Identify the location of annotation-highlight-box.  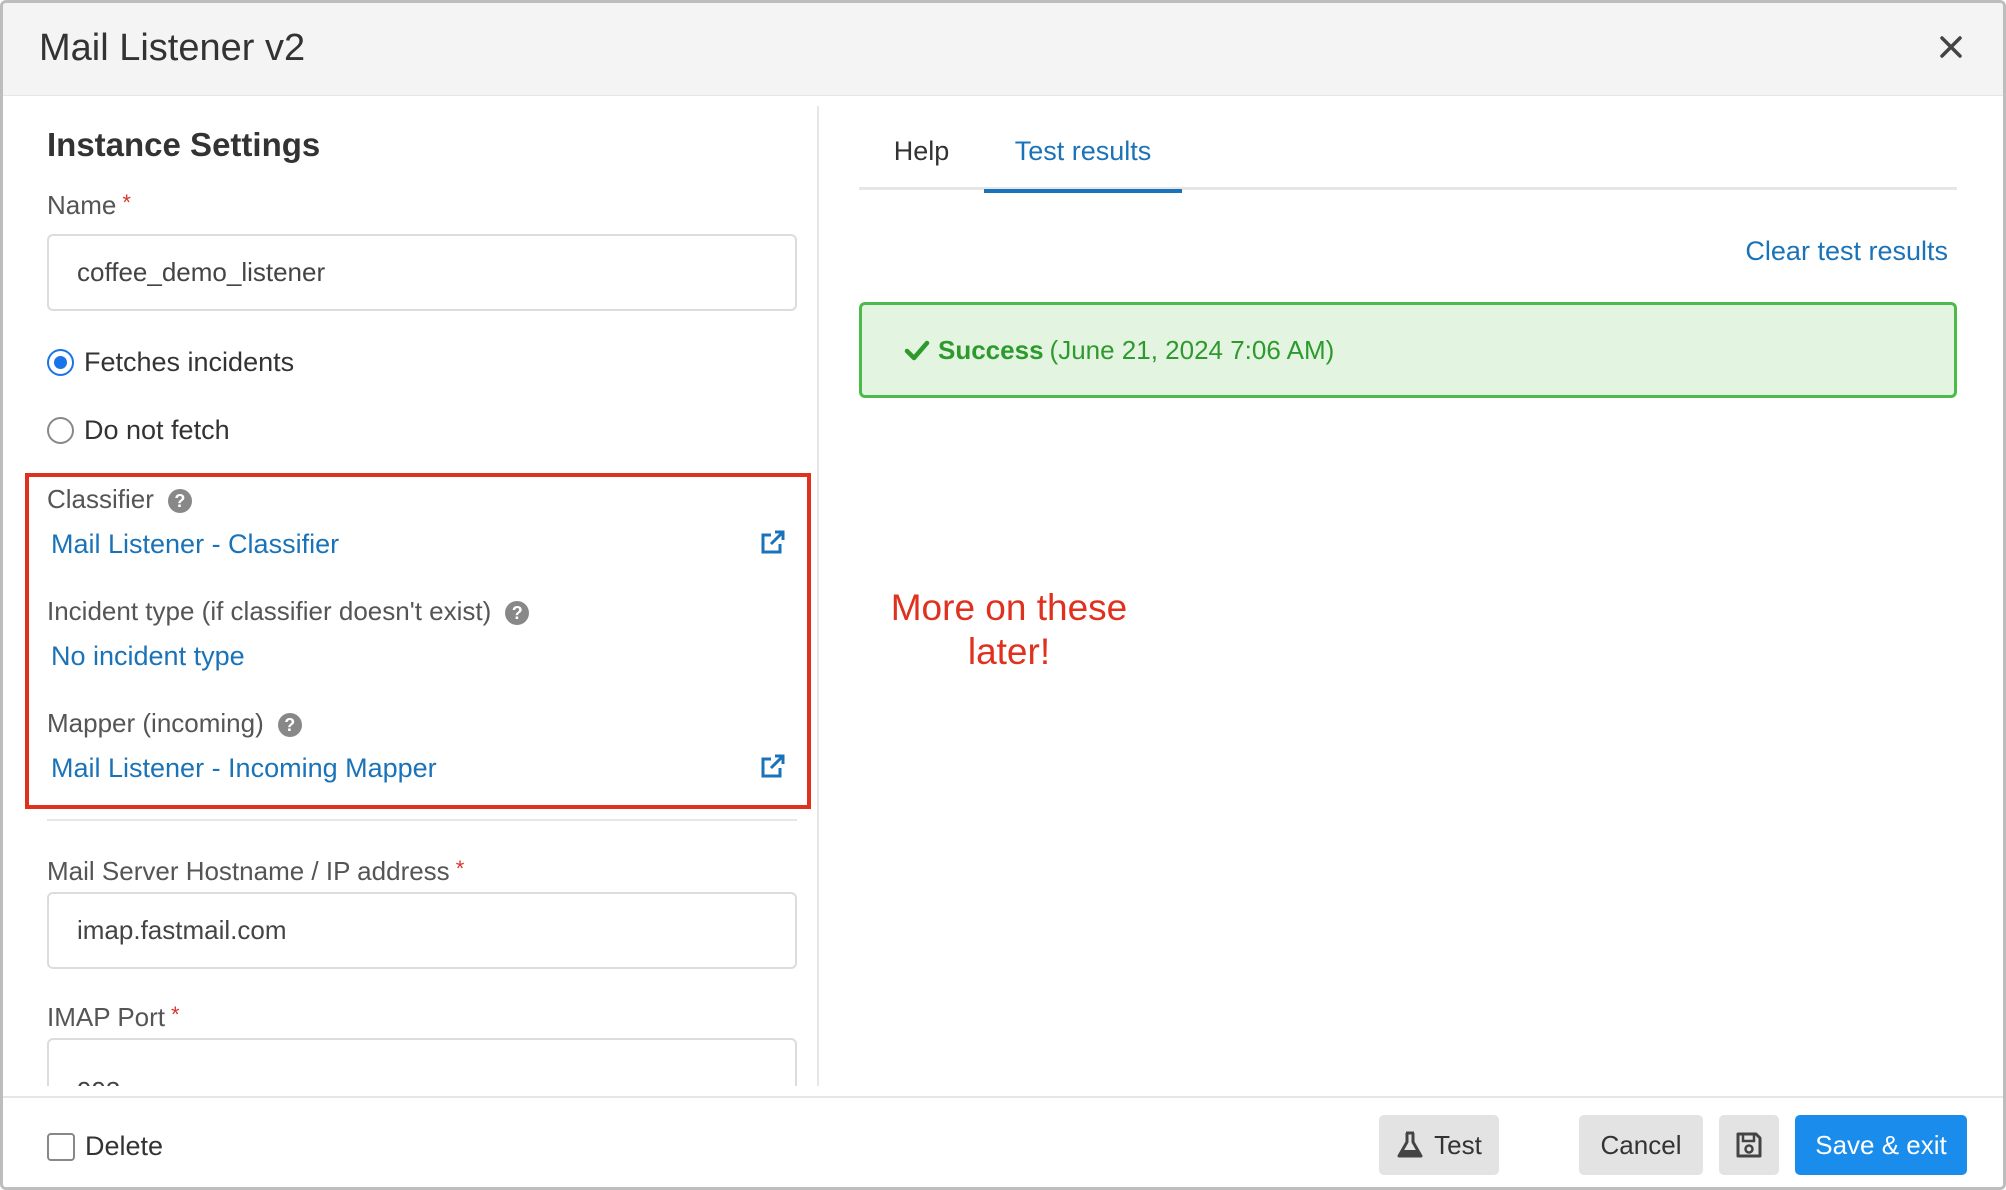
(418, 641).